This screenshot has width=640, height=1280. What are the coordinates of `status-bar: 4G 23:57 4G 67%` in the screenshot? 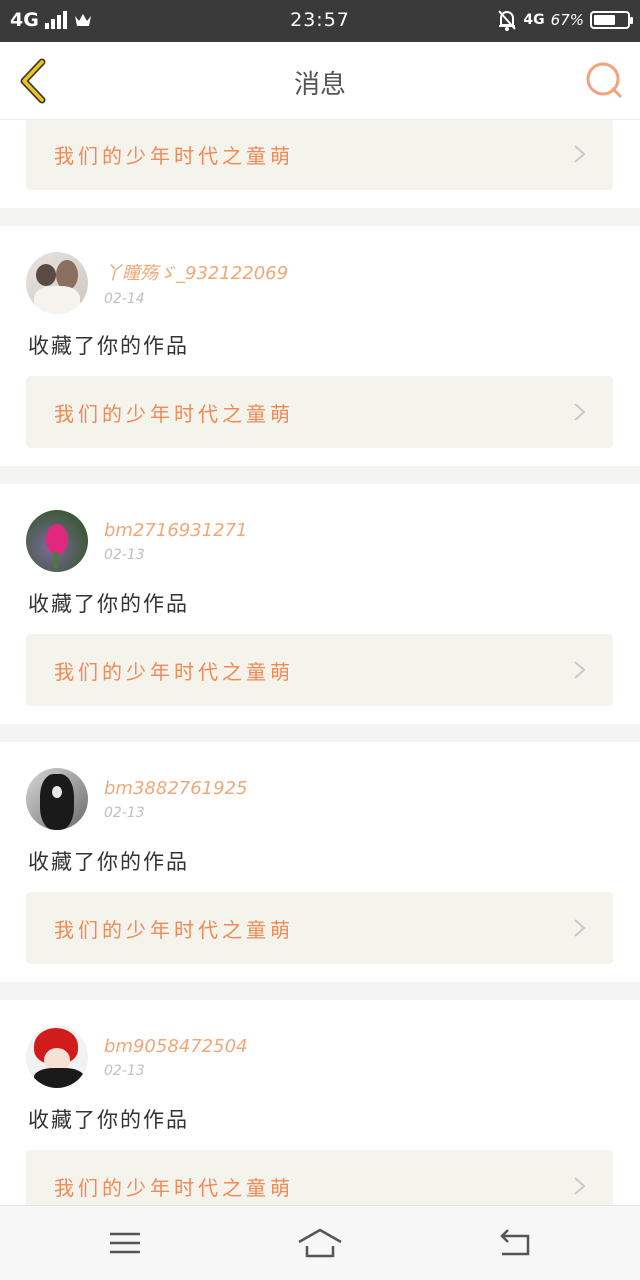 It's located at (320, 21).